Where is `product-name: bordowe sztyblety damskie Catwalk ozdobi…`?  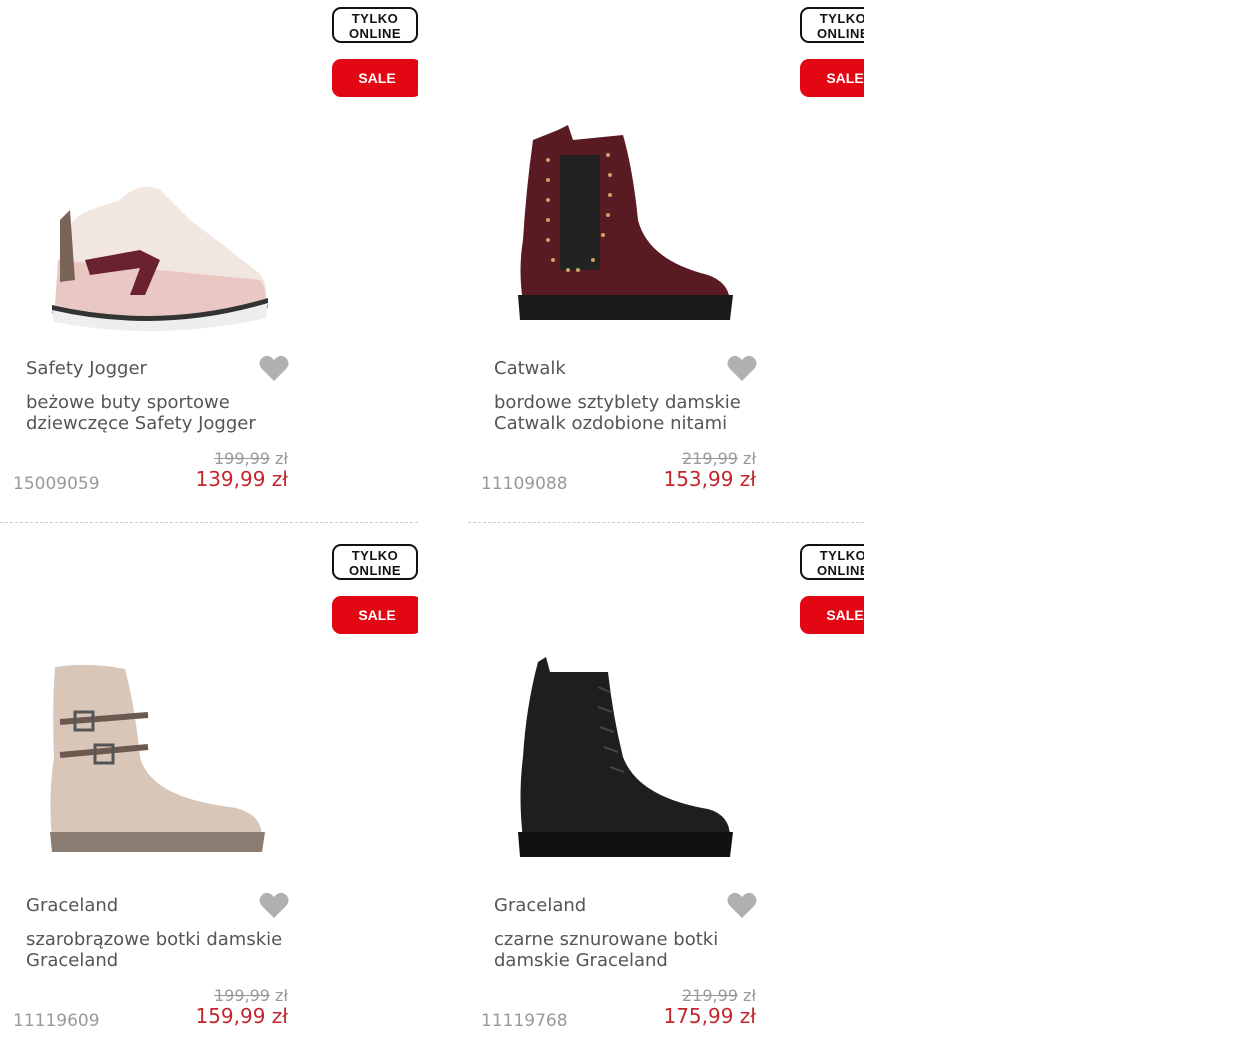
product-name: bordowe sztyblety damskie Catwalk ozdobi… is located at coordinates (644, 413).